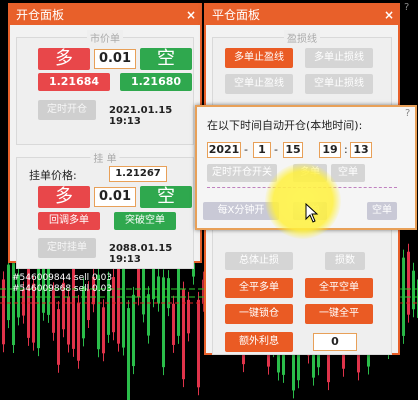 The image size is (418, 400). Describe the element at coordinates (339, 314) in the screenshot. I see `close-all-button: 一键全平` at that location.